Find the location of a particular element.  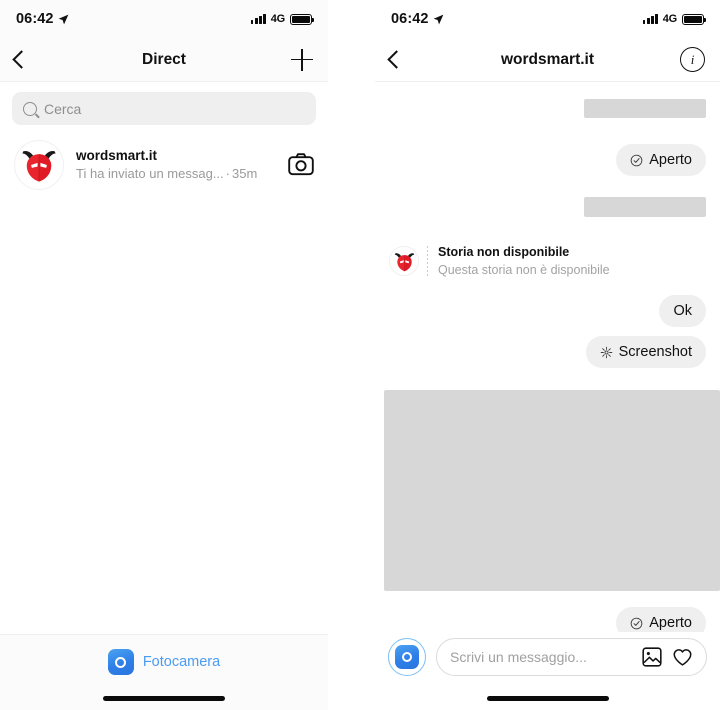

message-bubble: Ok is located at coordinates (682, 311).